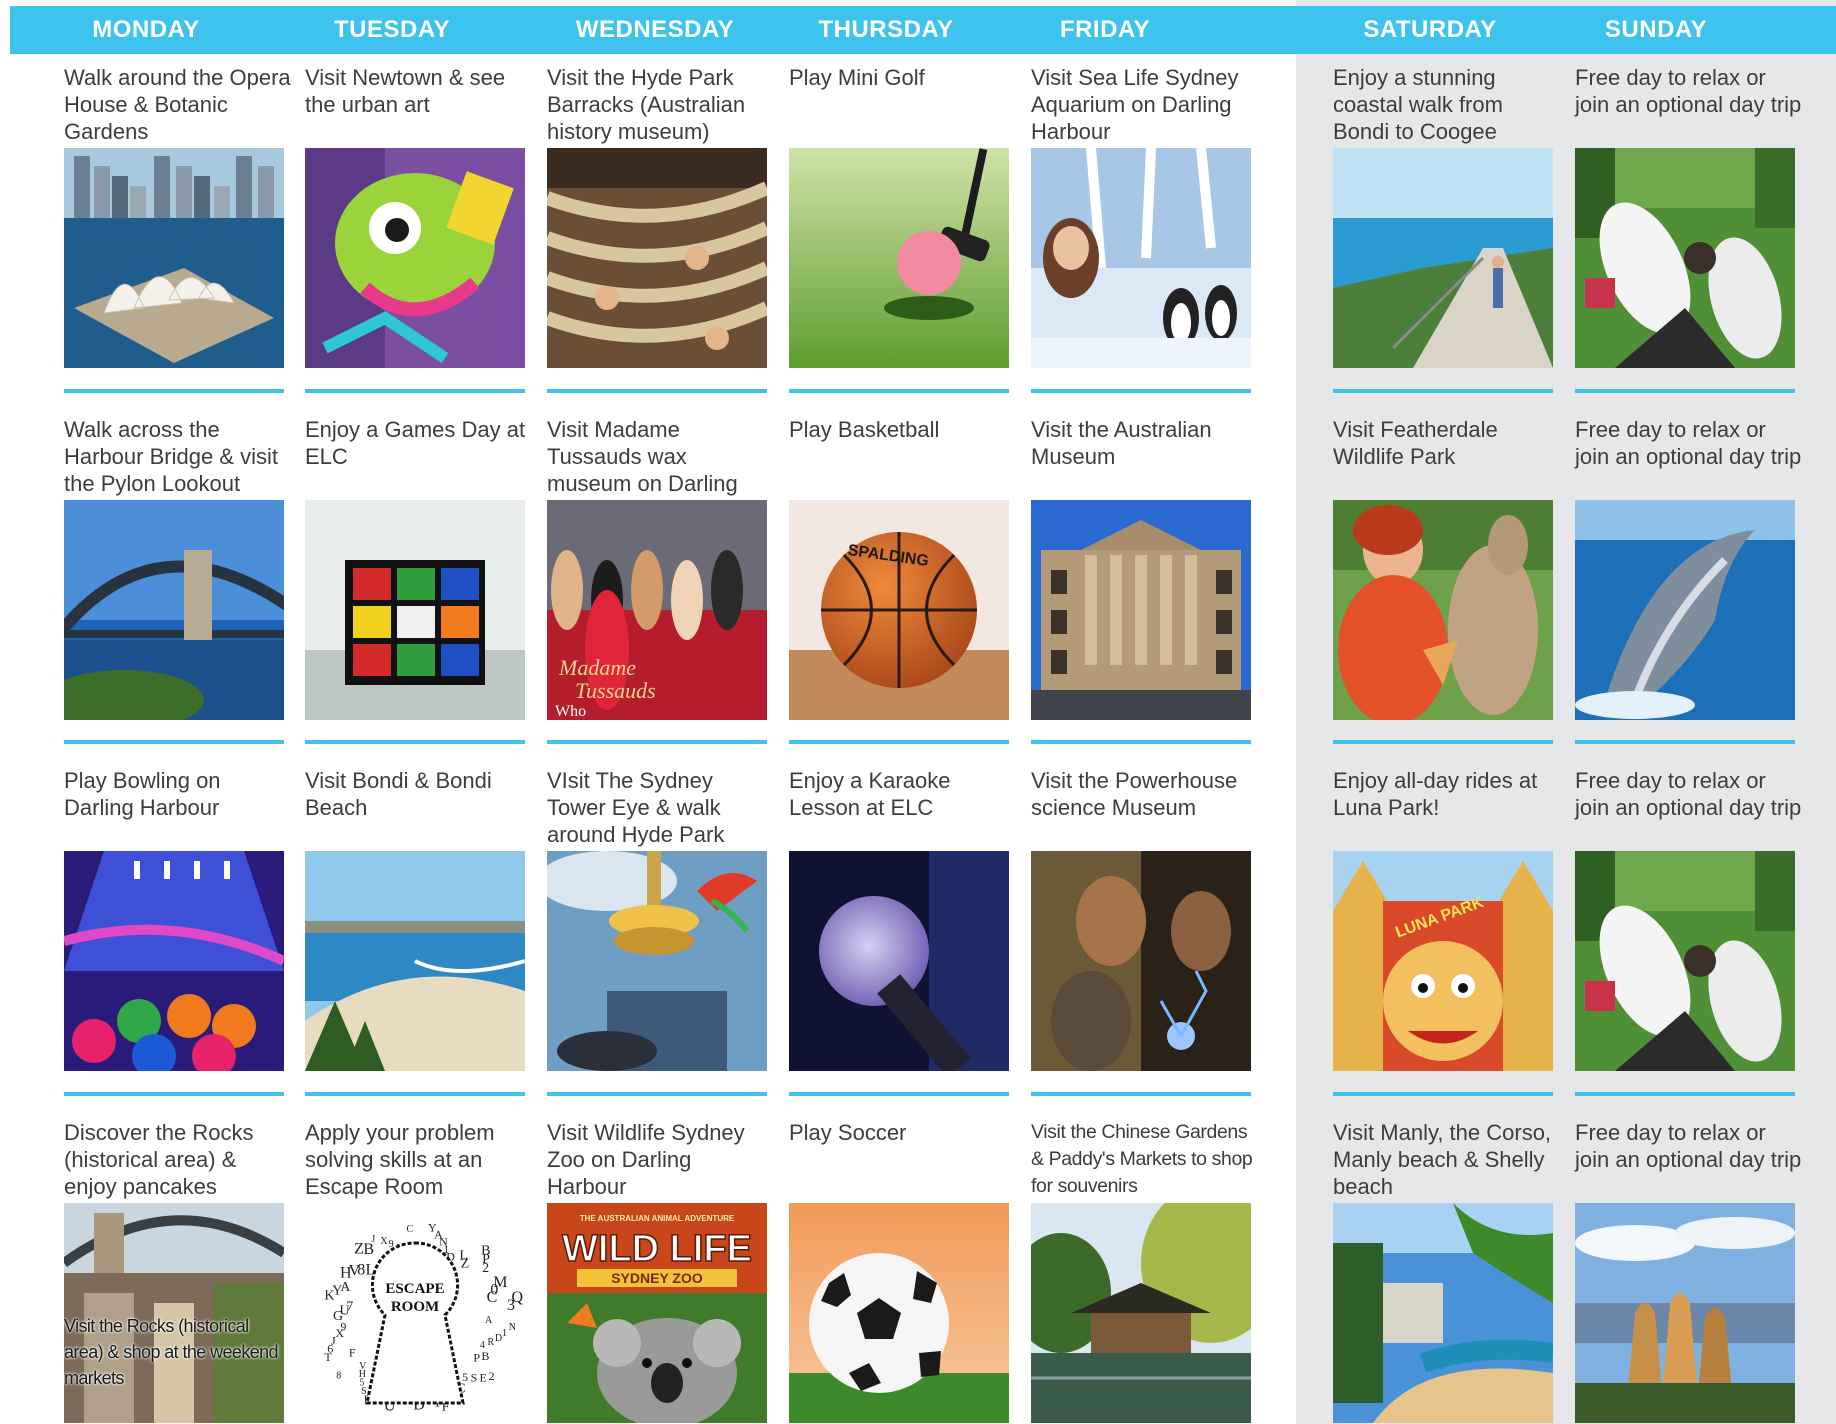 The image size is (1836, 1424). What do you see at coordinates (511, 1305) in the screenshot?
I see `svg-text: 3` at bounding box center [511, 1305].